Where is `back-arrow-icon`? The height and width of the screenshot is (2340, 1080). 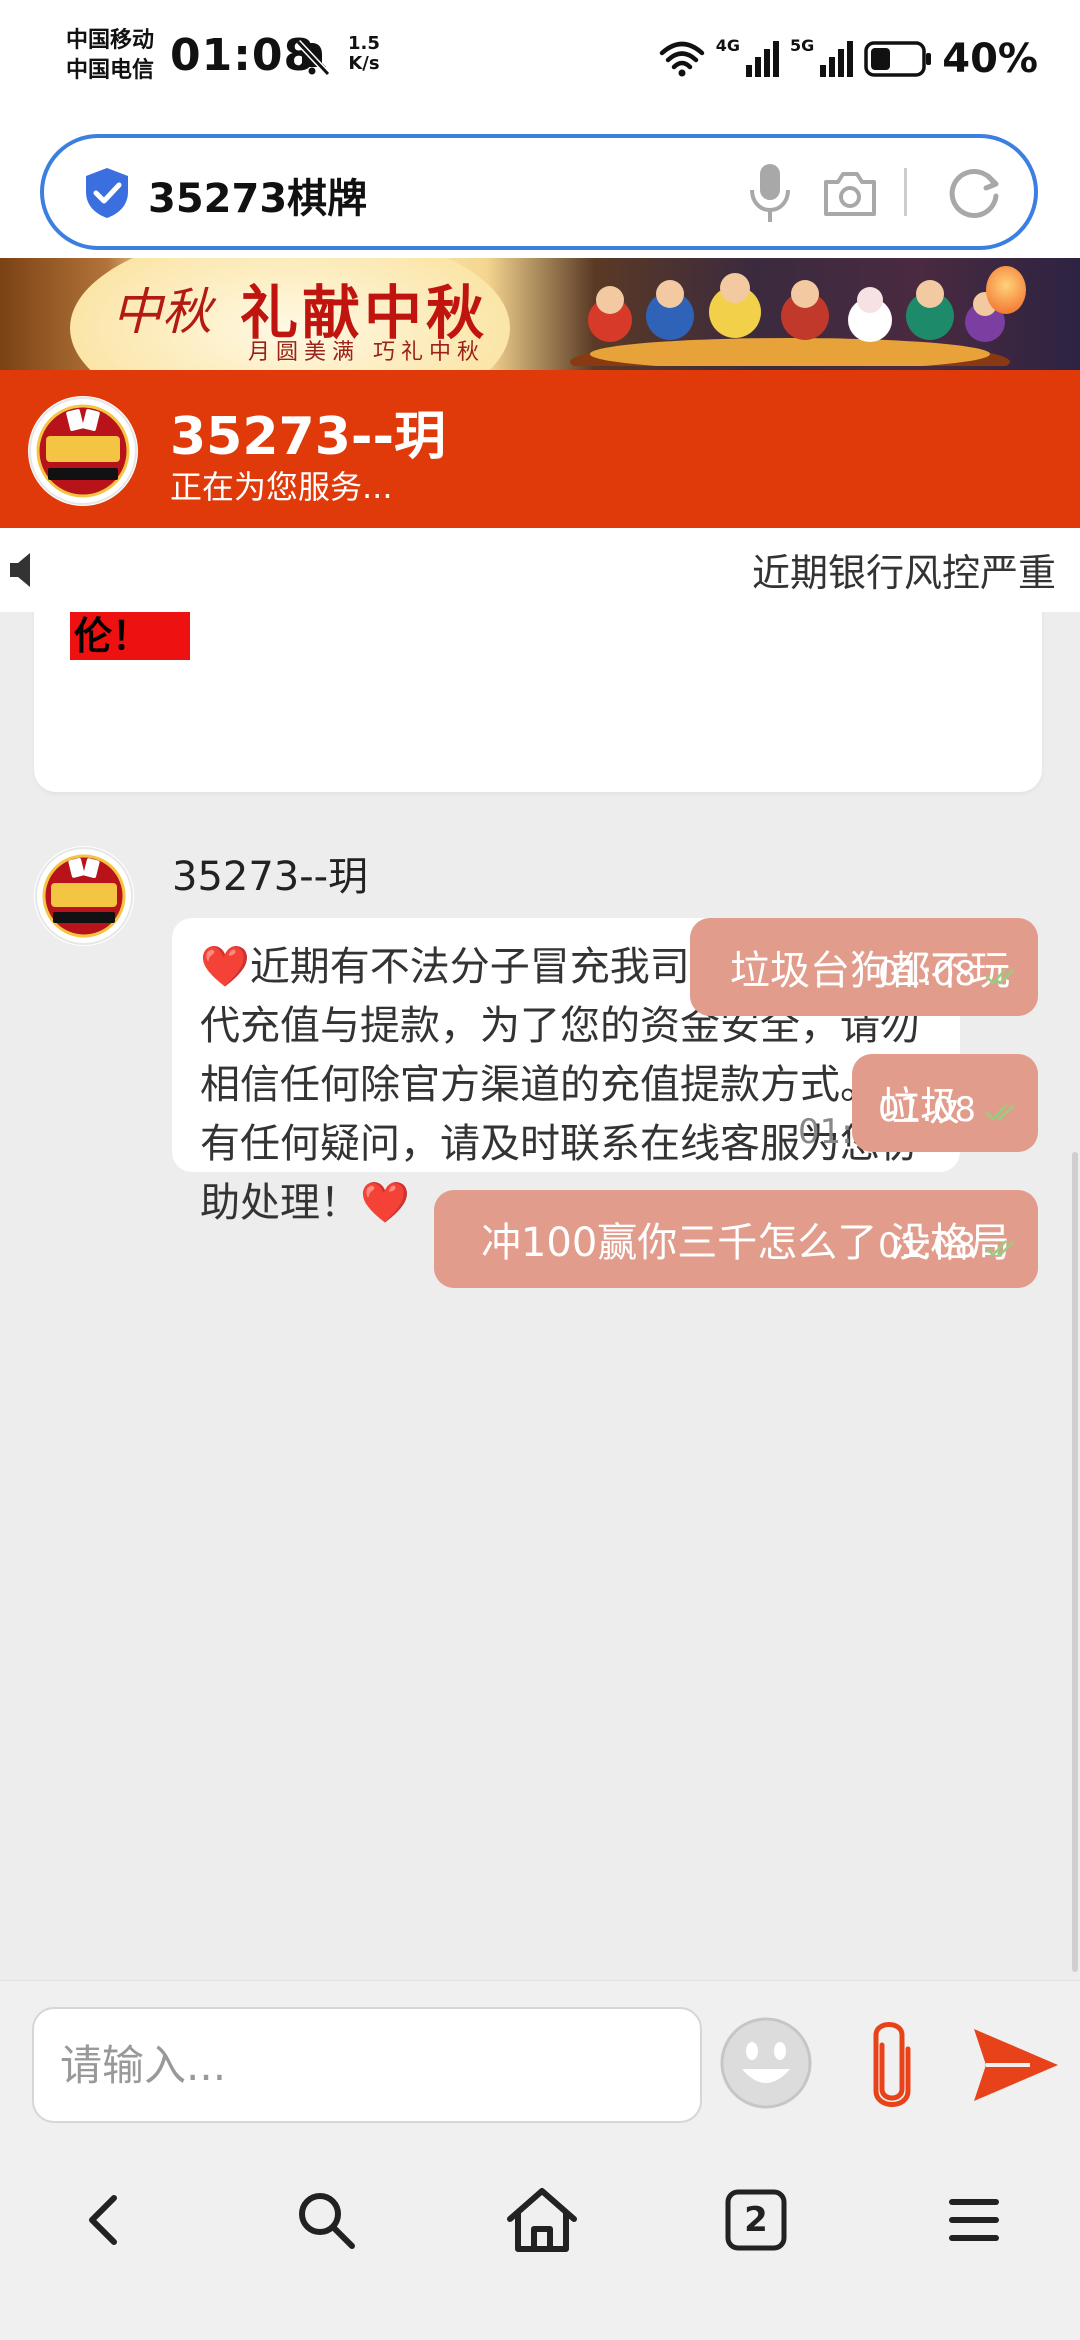
back-arrow-icon is located at coordinates (103, 2220).